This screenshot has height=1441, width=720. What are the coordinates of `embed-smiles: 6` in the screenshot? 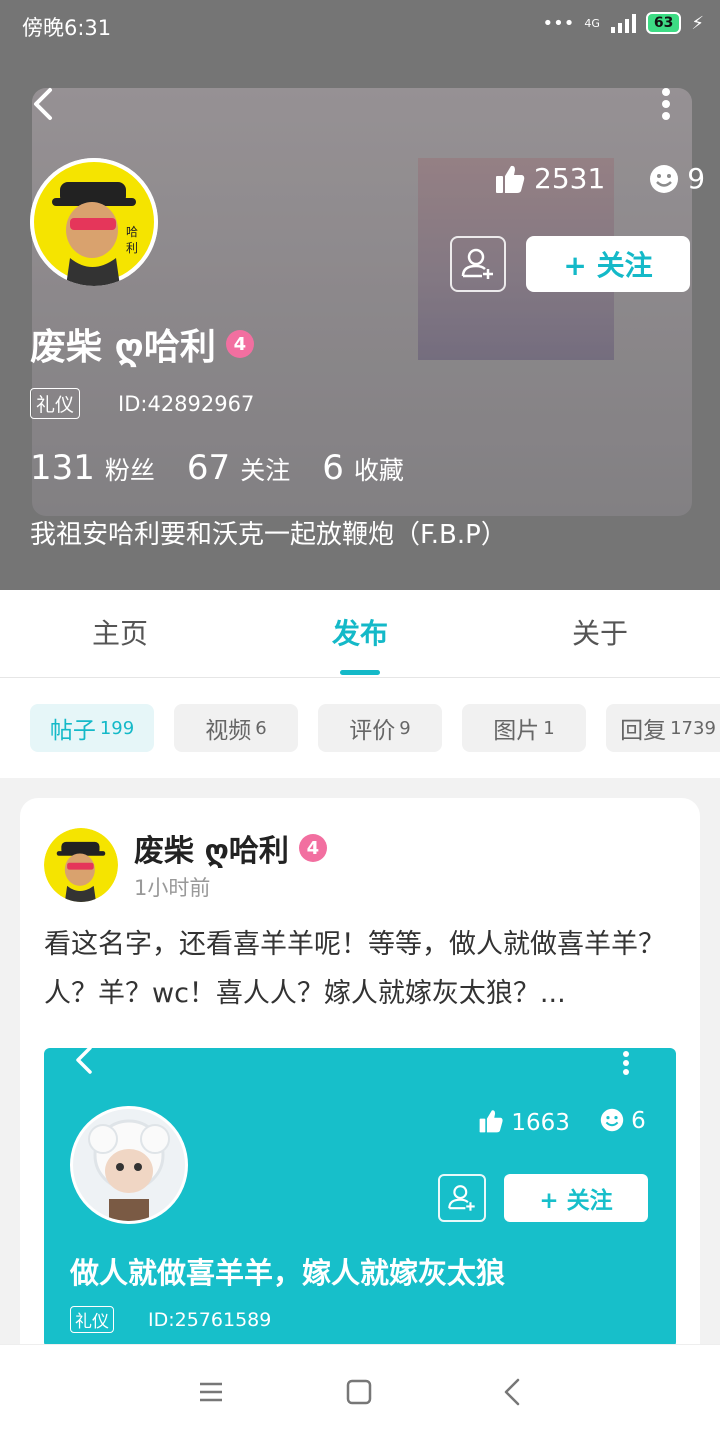 It's located at (623, 1122).